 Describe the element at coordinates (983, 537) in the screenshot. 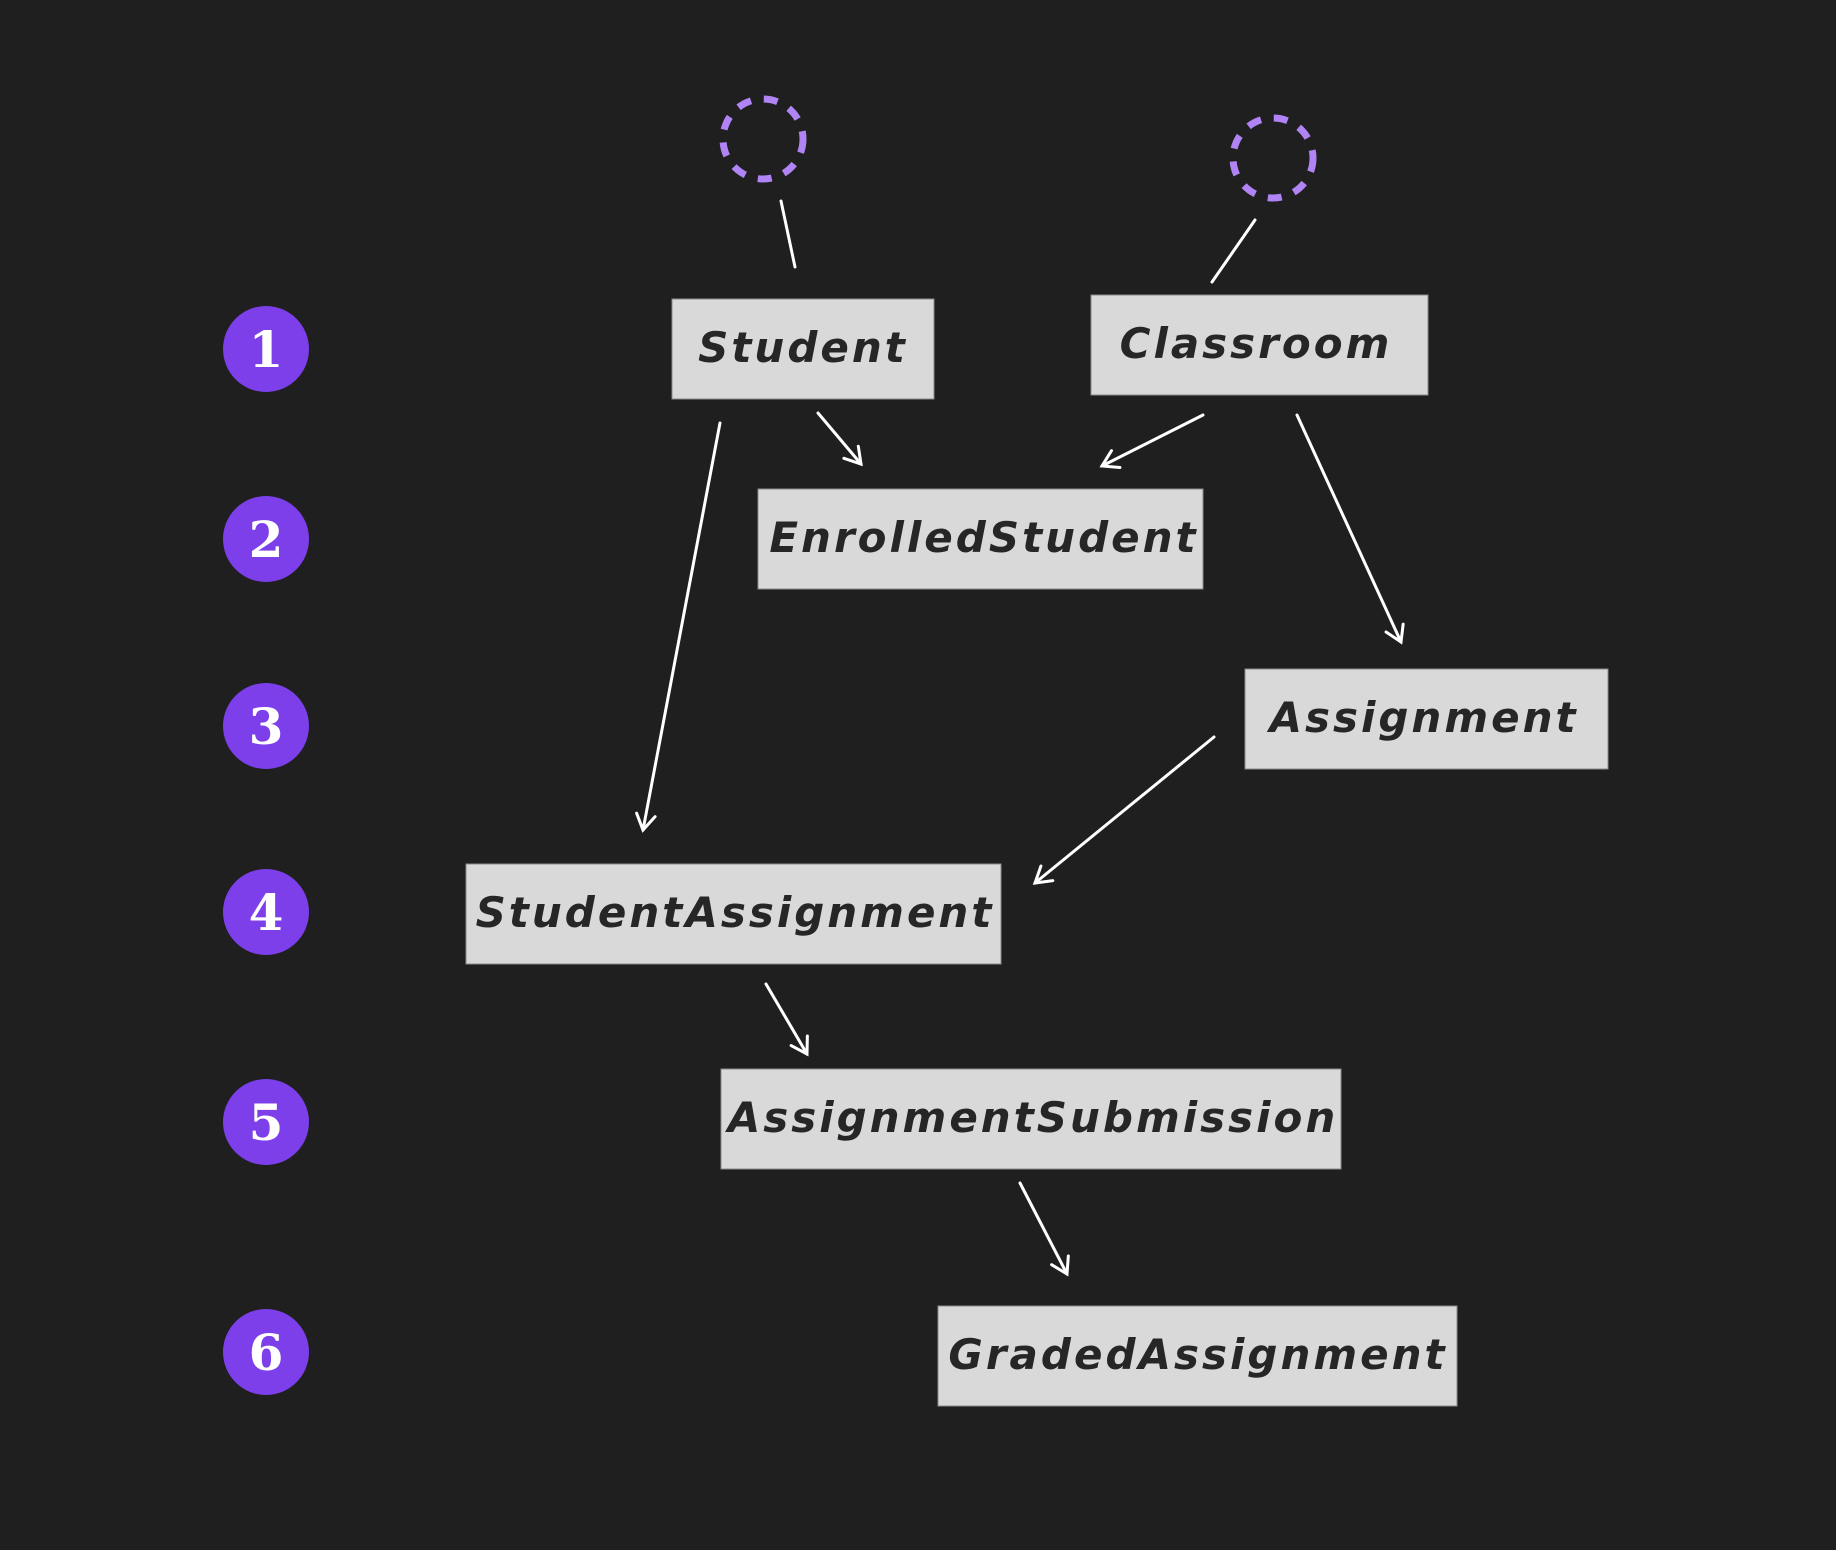

I see `node-label: EnrolledStudent` at that location.